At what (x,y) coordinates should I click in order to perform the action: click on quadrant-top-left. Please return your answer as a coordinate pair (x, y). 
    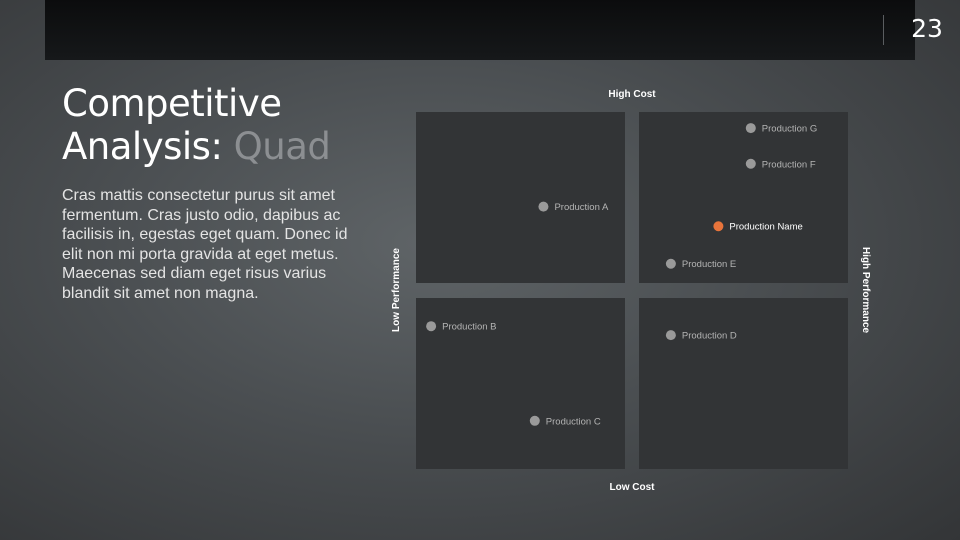
    Looking at the image, I should click on (520, 197).